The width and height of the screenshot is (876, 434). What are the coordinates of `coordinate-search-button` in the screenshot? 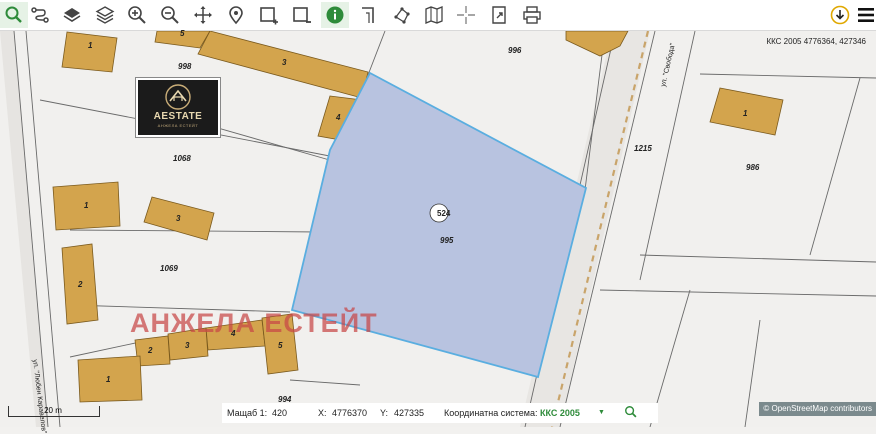 It's located at (631, 413).